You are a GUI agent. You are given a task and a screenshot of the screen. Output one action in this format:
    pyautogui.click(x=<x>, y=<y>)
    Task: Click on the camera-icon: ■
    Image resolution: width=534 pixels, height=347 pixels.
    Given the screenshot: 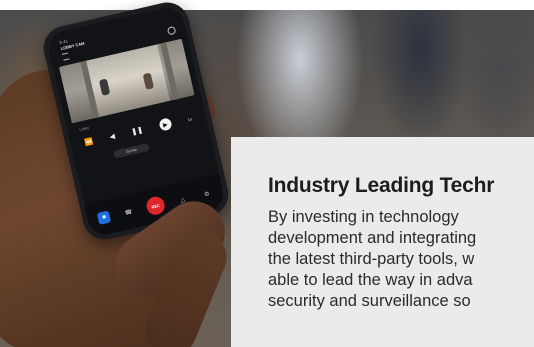 What is the action you would take?
    pyautogui.click(x=104, y=217)
    